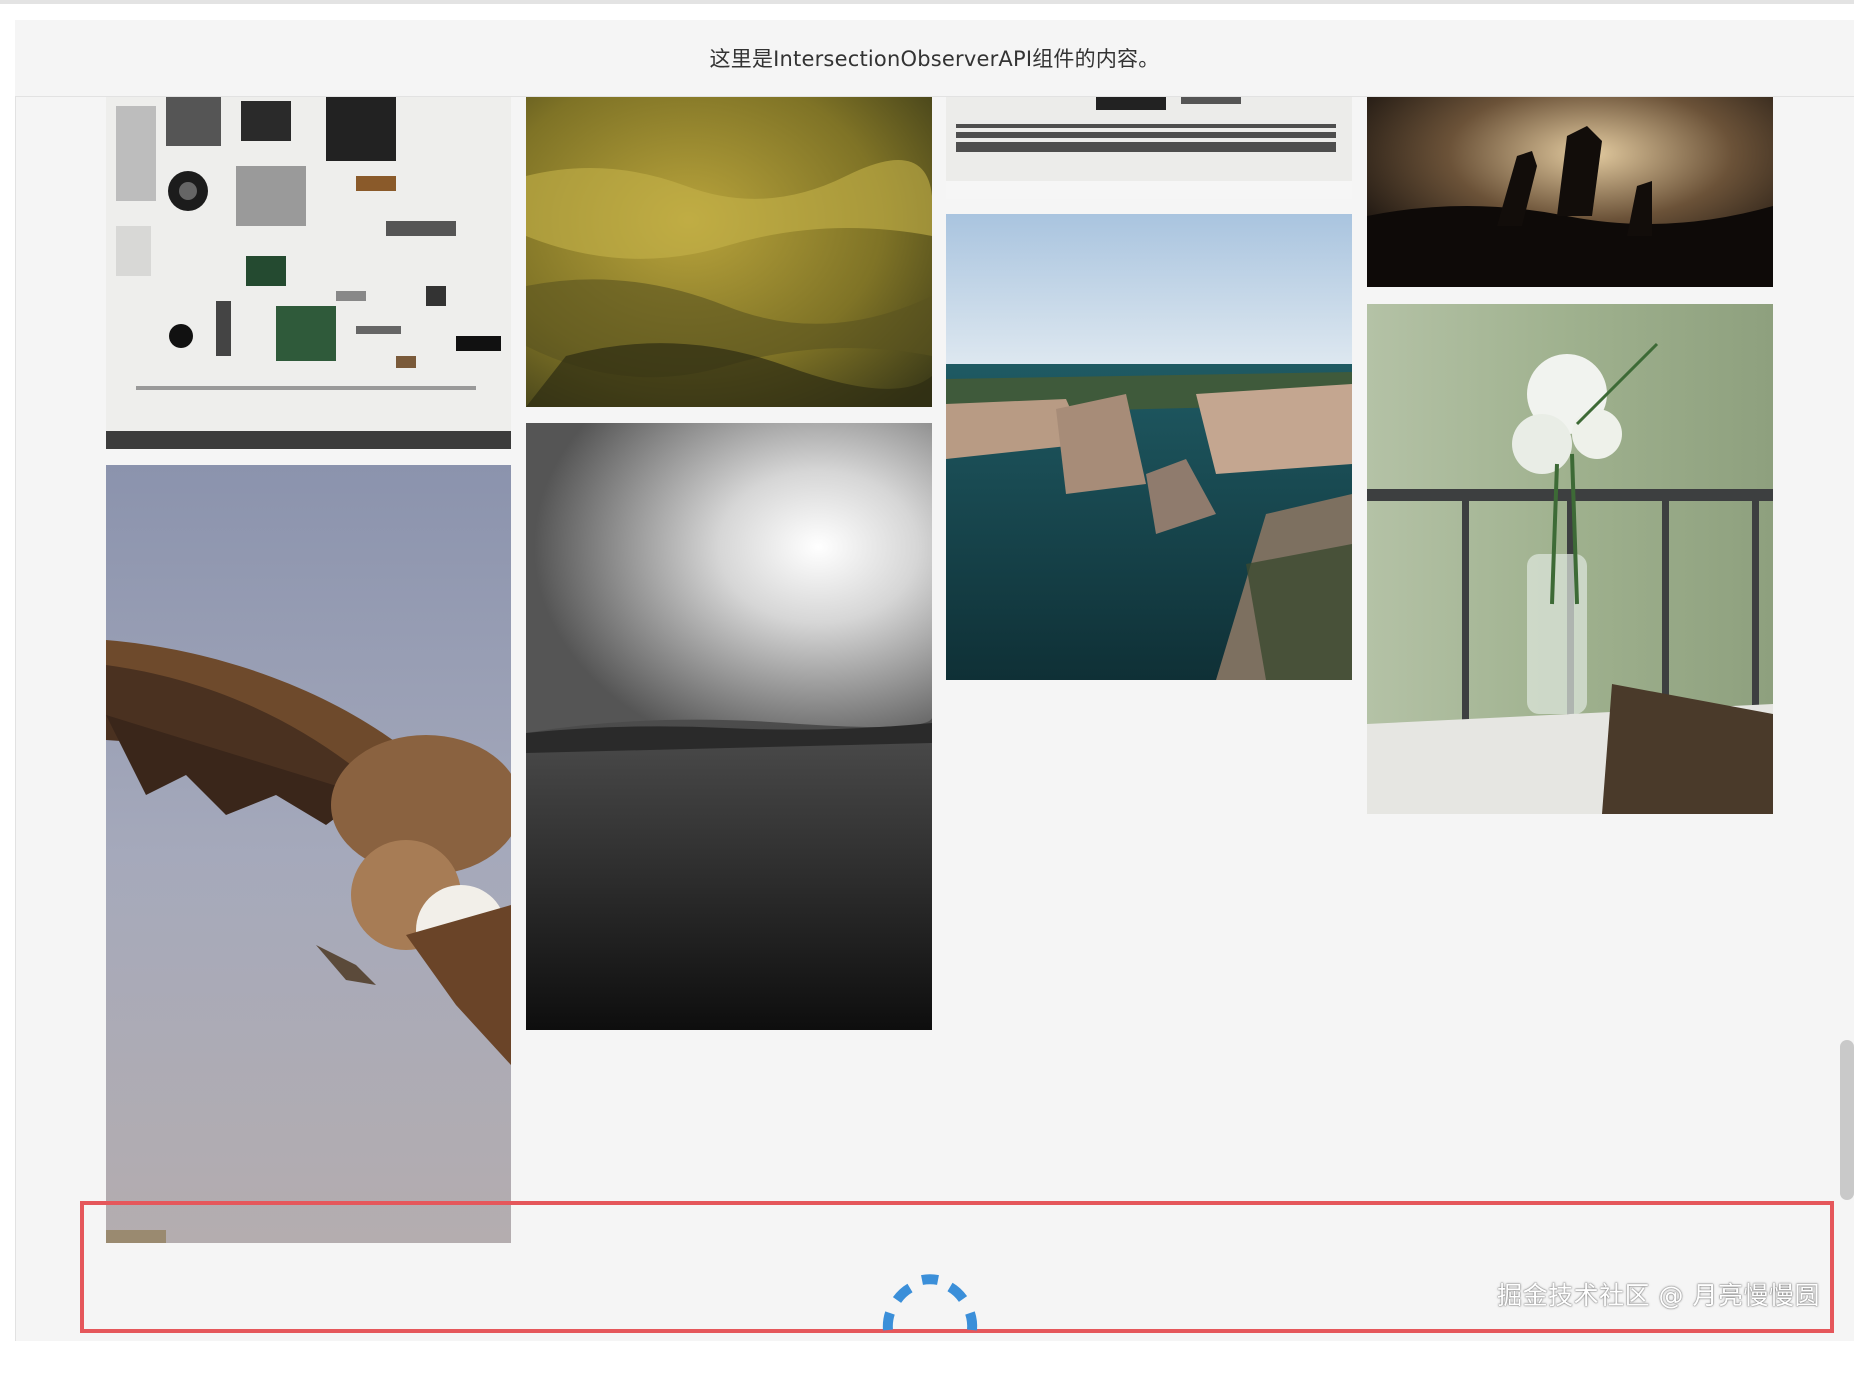 This screenshot has height=1382, width=1854. I want to click on vertical-scrollbar, so click(1847, 1120).